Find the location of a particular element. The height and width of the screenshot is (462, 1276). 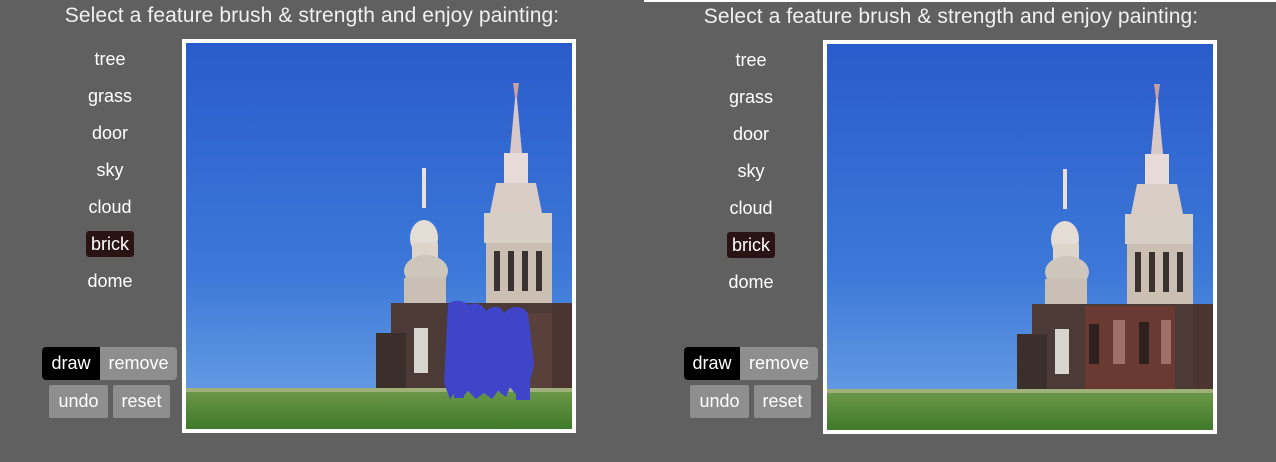

brush-stroke is located at coordinates (489, 350).